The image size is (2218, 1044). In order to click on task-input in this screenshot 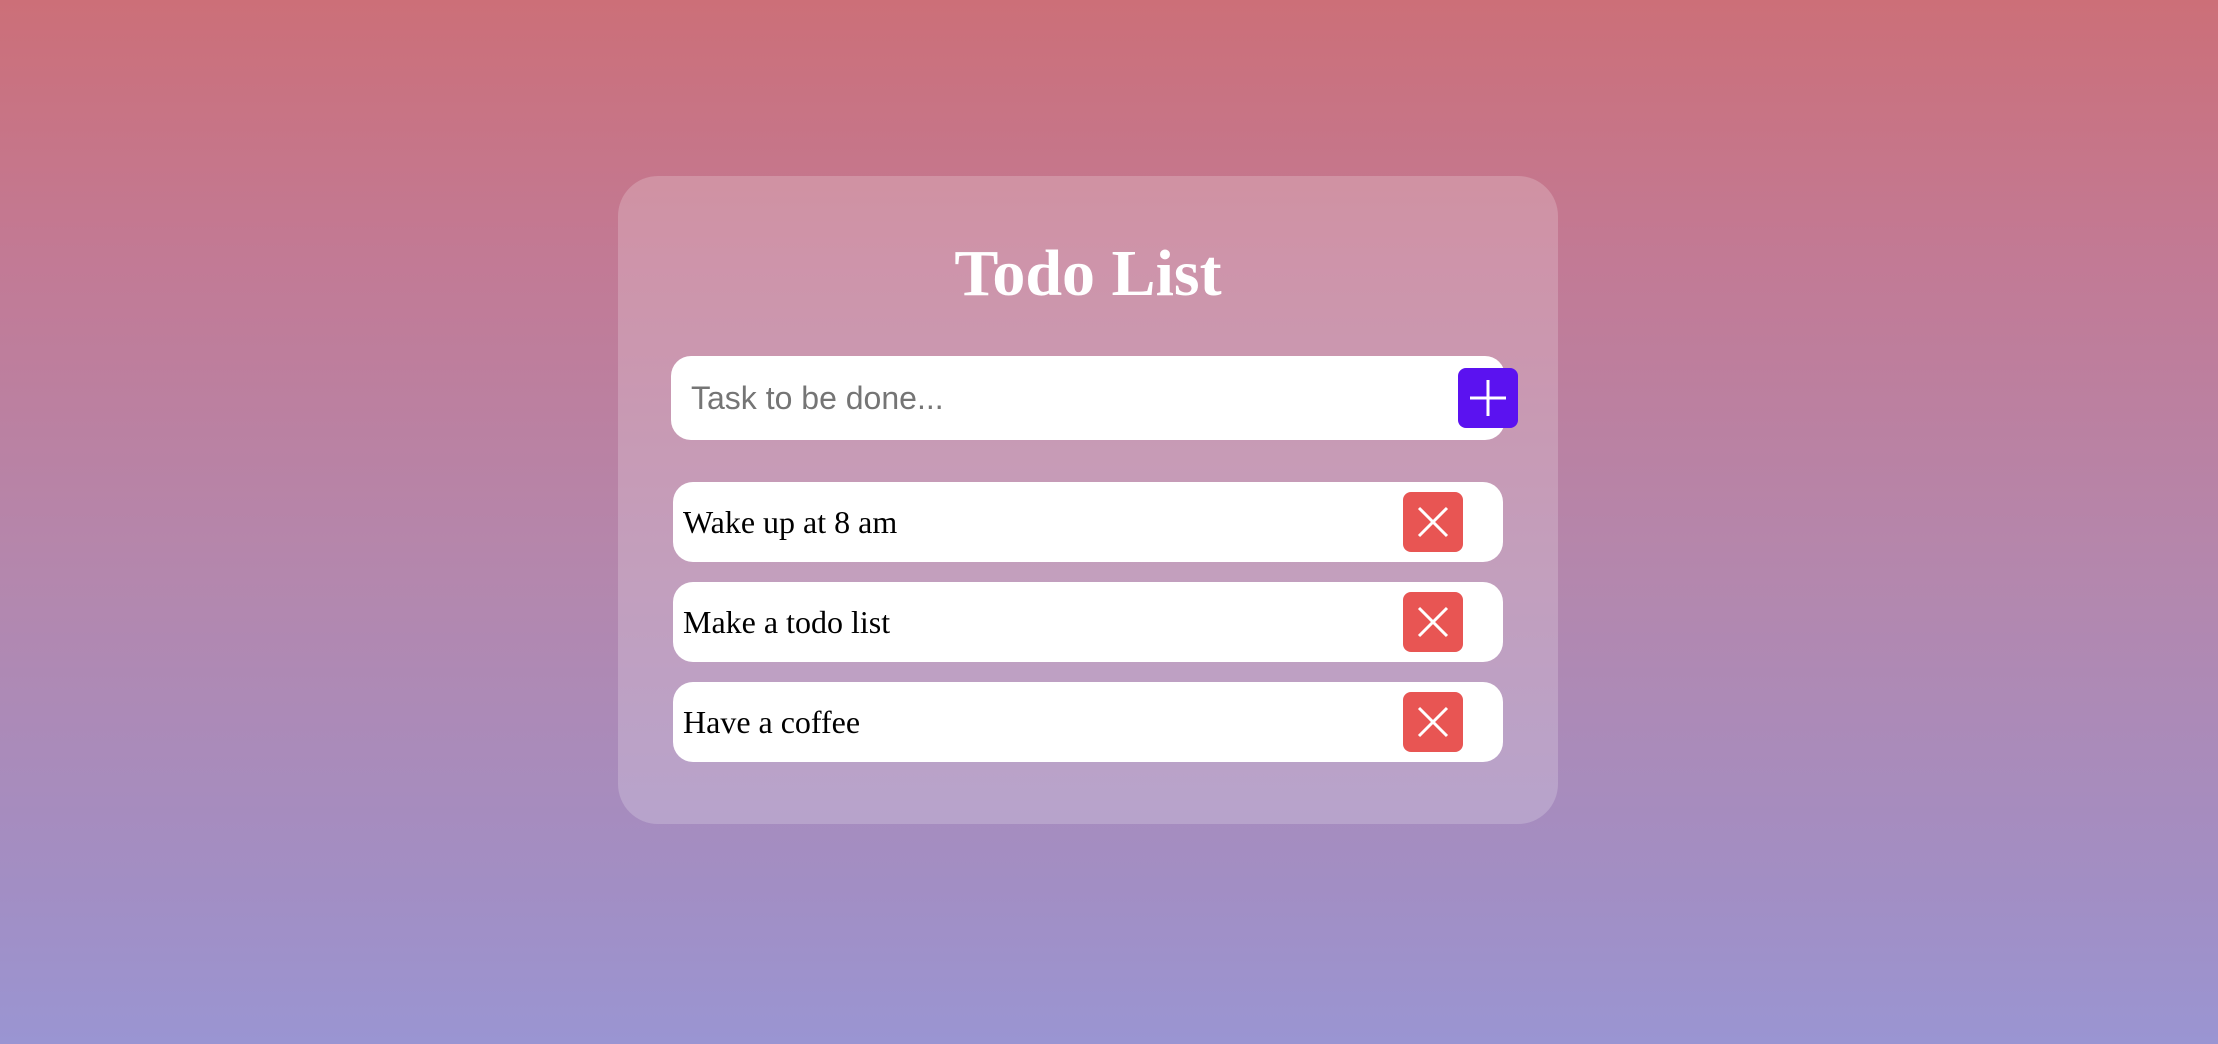, I will do `click(1036, 398)`.